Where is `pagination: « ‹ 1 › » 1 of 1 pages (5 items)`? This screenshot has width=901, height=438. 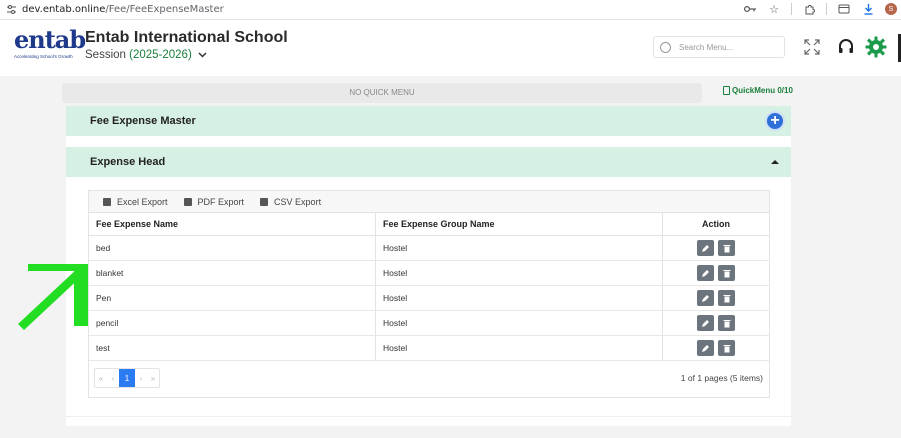
pagination: « ‹ 1 › » 1 of 1 pages (5 items) is located at coordinates (429, 380).